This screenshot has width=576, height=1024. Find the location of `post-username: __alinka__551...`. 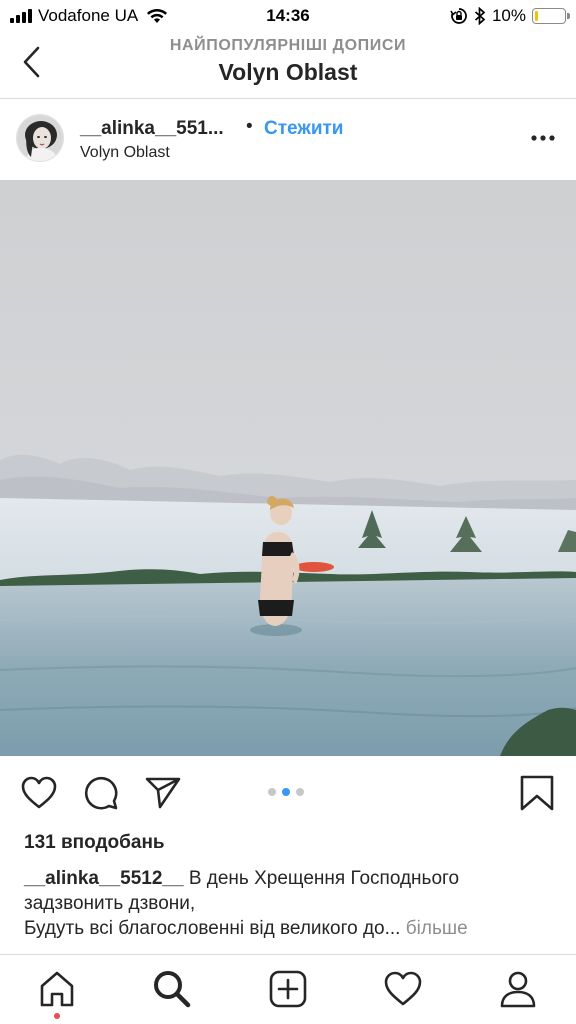

post-username: __alinka__551... is located at coordinates (152, 129).